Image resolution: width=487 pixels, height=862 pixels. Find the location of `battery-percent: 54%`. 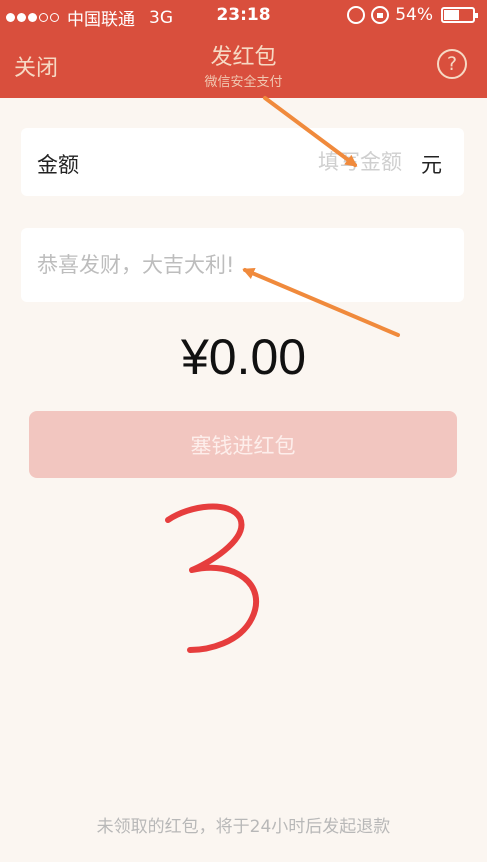

battery-percent: 54% is located at coordinates (414, 15).